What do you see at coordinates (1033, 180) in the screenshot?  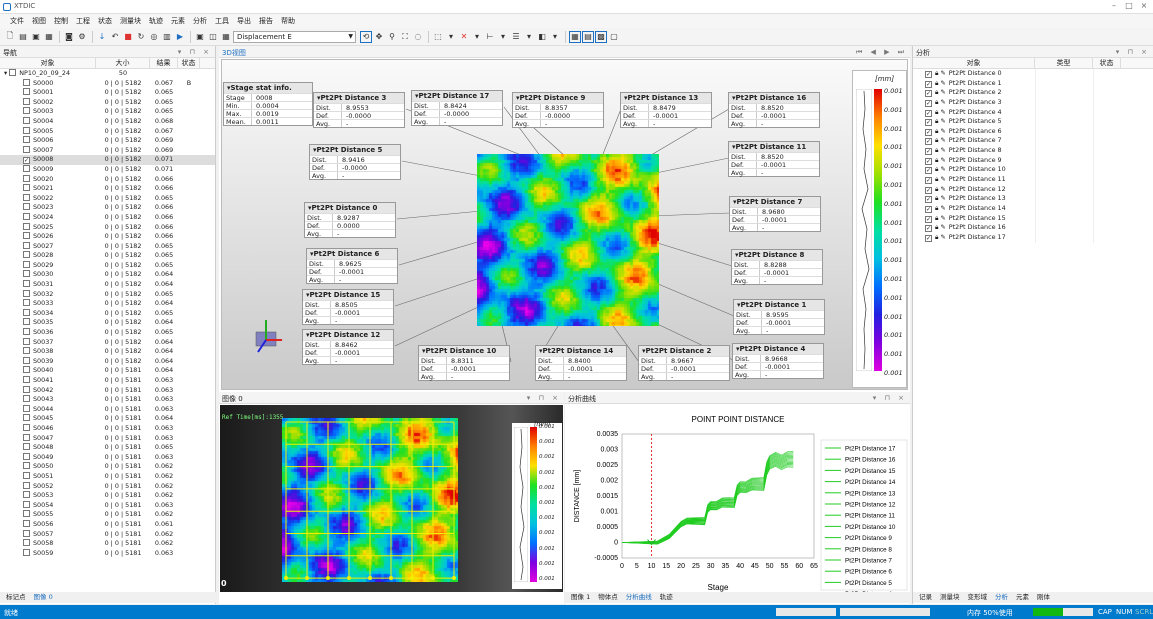 I see `analysis-item: ✓ 🔒︎ ✎ Pt2Pt Distance 11` at bounding box center [1033, 180].